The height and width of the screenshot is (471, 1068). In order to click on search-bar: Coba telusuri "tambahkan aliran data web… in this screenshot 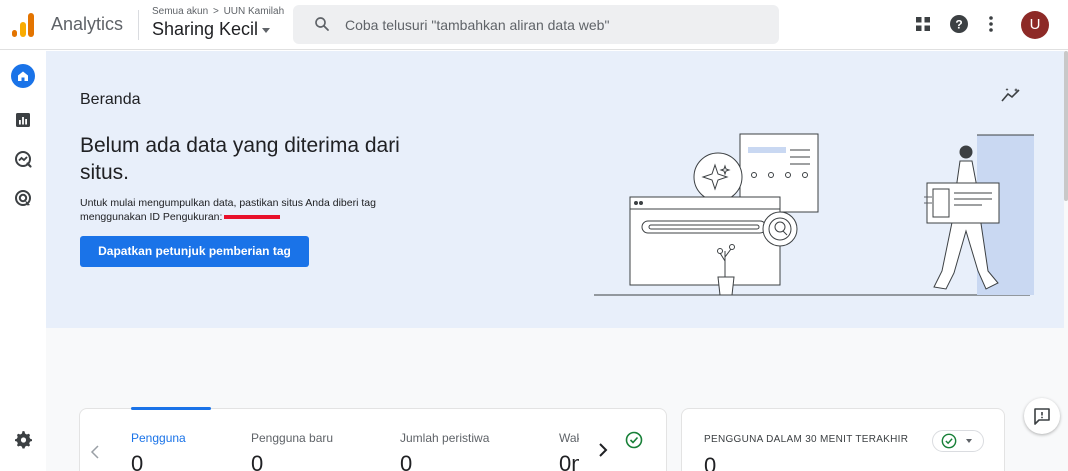, I will do `click(536, 24)`.